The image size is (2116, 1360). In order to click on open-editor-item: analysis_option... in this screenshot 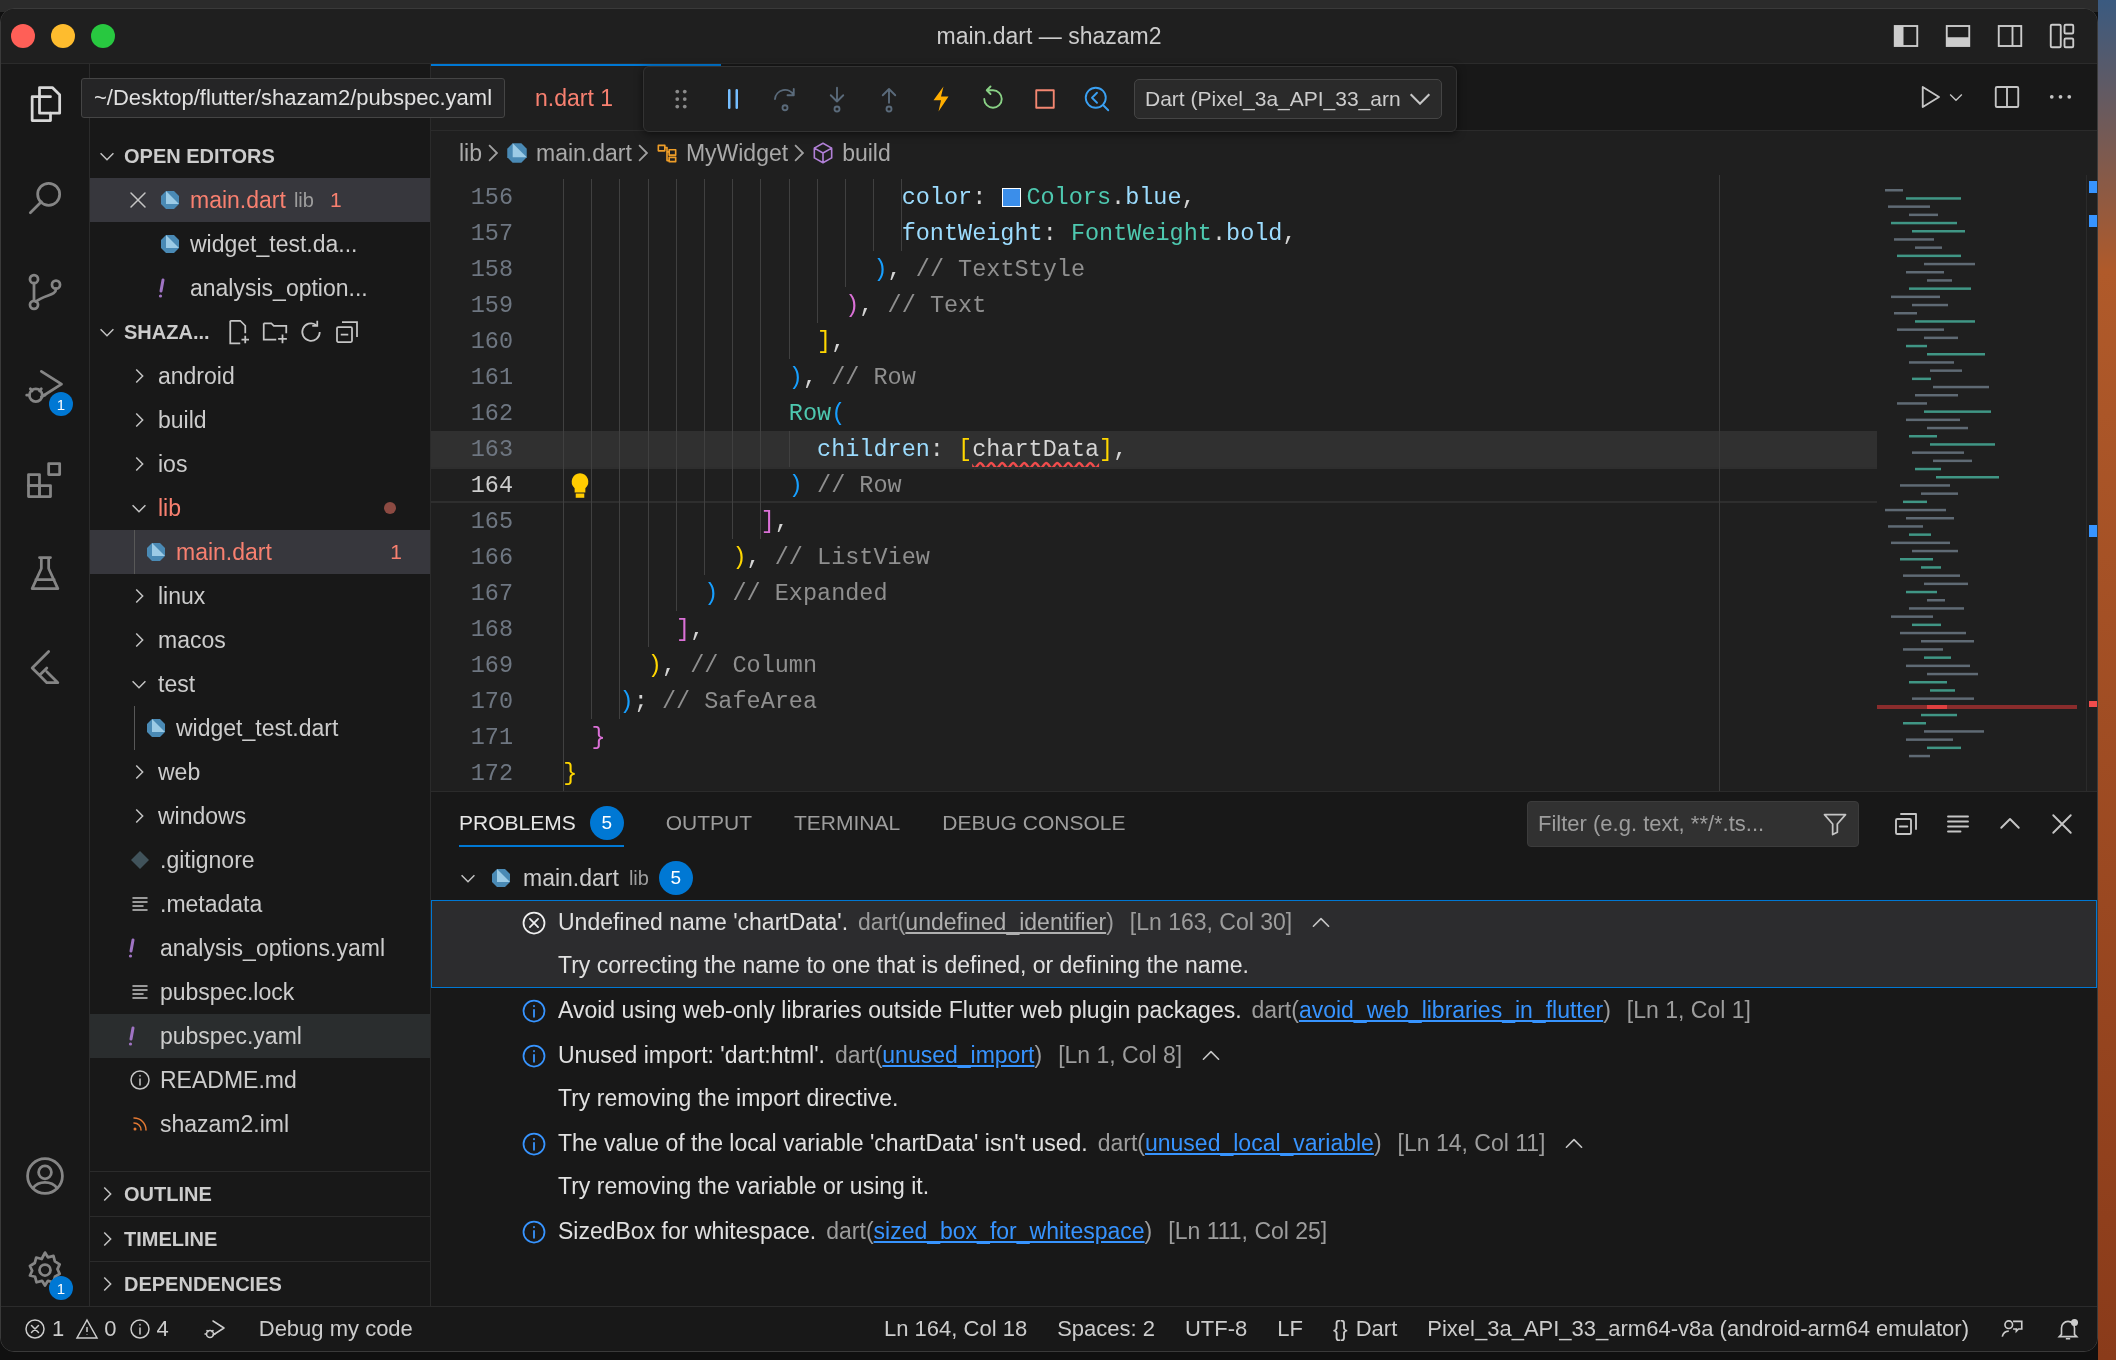, I will do `click(260, 288)`.